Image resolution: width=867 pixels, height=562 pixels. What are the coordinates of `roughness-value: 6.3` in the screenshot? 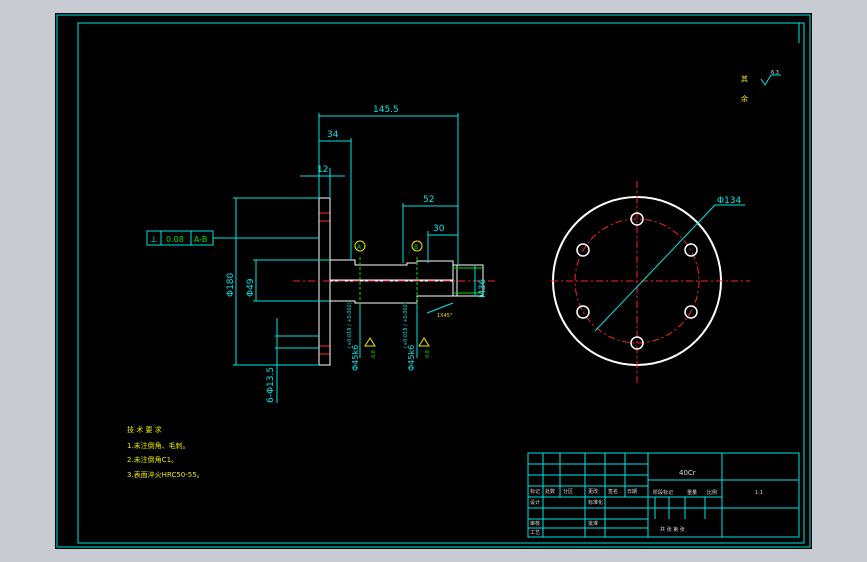 It's located at (775, 73).